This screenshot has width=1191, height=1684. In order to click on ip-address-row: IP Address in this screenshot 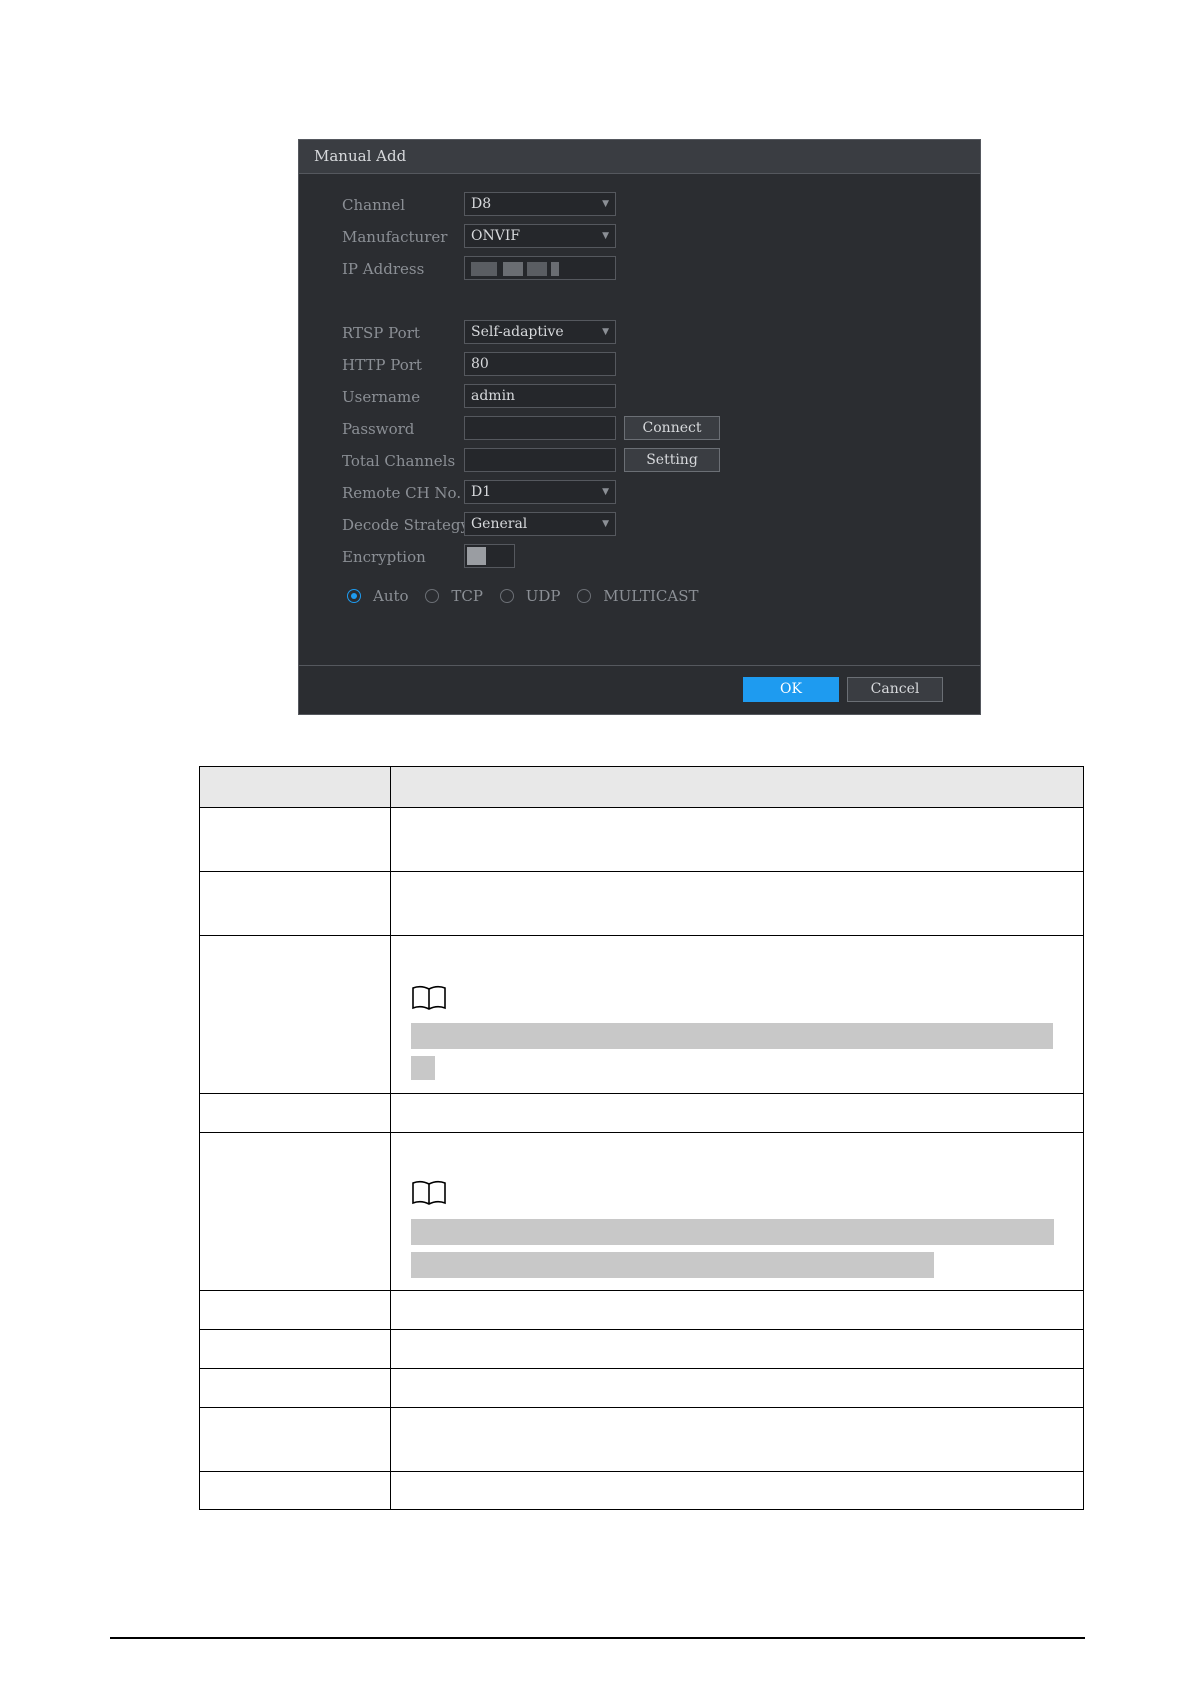, I will do `click(639, 269)`.